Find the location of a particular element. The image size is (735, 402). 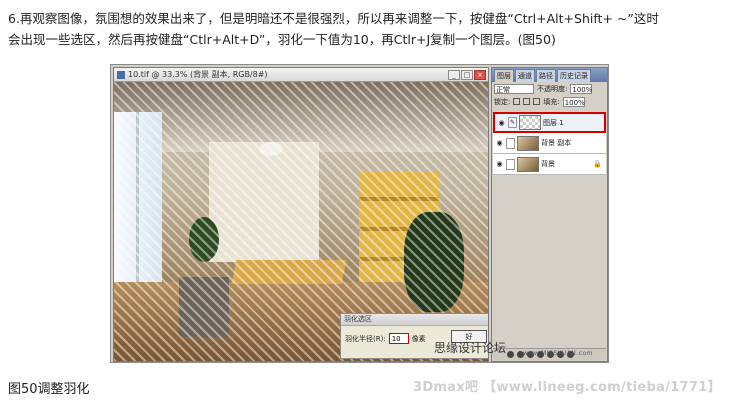

lock-row: 锁定: 填充: 100% is located at coordinates (549, 101).